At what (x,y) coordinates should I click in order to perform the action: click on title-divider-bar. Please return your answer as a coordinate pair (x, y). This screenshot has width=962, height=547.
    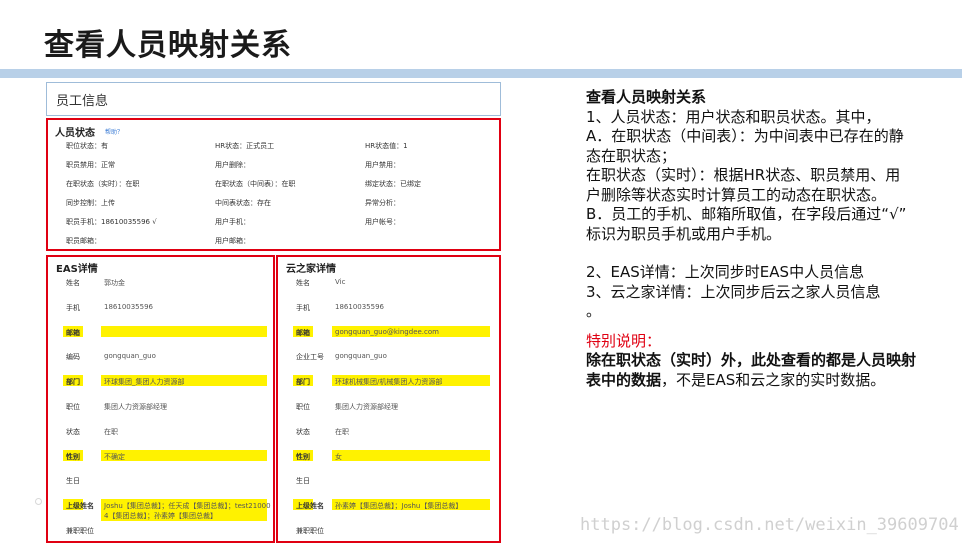
    Looking at the image, I should click on (481, 73).